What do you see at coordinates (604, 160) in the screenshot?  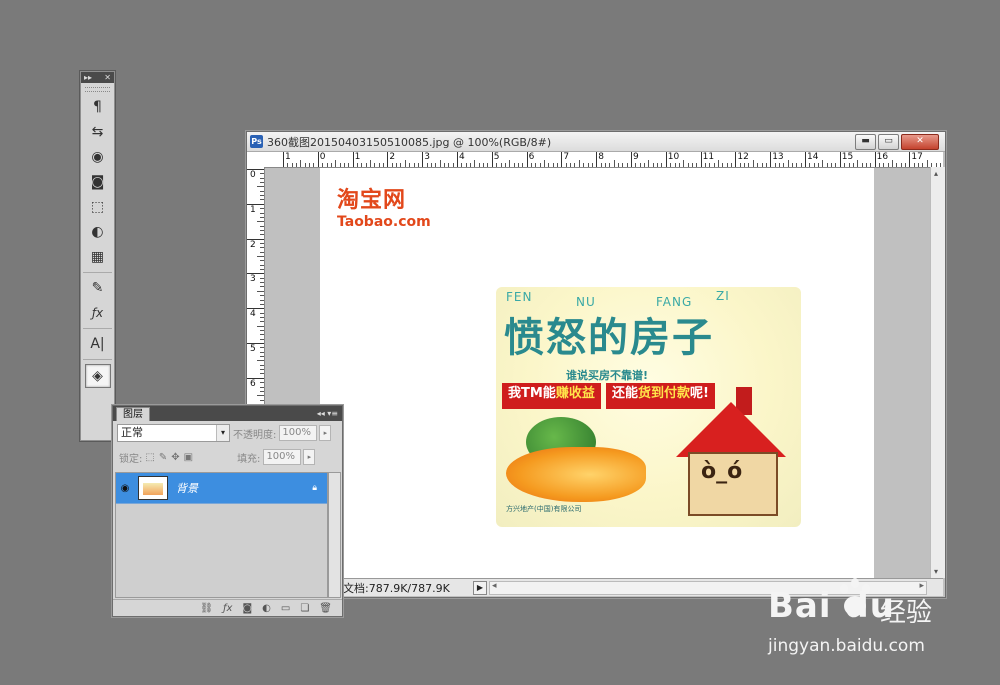 I see `horizontal-ruler: 1 0 1 2 3 4 5 6 7 8 9 10 11 12 13 14 15 16 17` at bounding box center [604, 160].